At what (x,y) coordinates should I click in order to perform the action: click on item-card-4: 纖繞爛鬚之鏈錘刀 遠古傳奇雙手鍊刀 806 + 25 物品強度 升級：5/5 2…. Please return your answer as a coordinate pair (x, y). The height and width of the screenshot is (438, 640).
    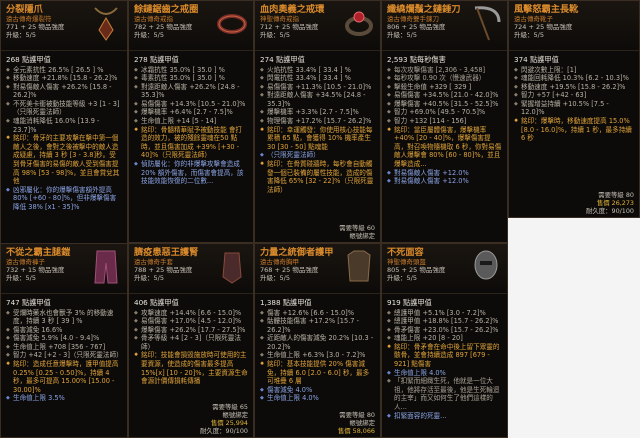
    Looking at the image, I should click on (444, 121).